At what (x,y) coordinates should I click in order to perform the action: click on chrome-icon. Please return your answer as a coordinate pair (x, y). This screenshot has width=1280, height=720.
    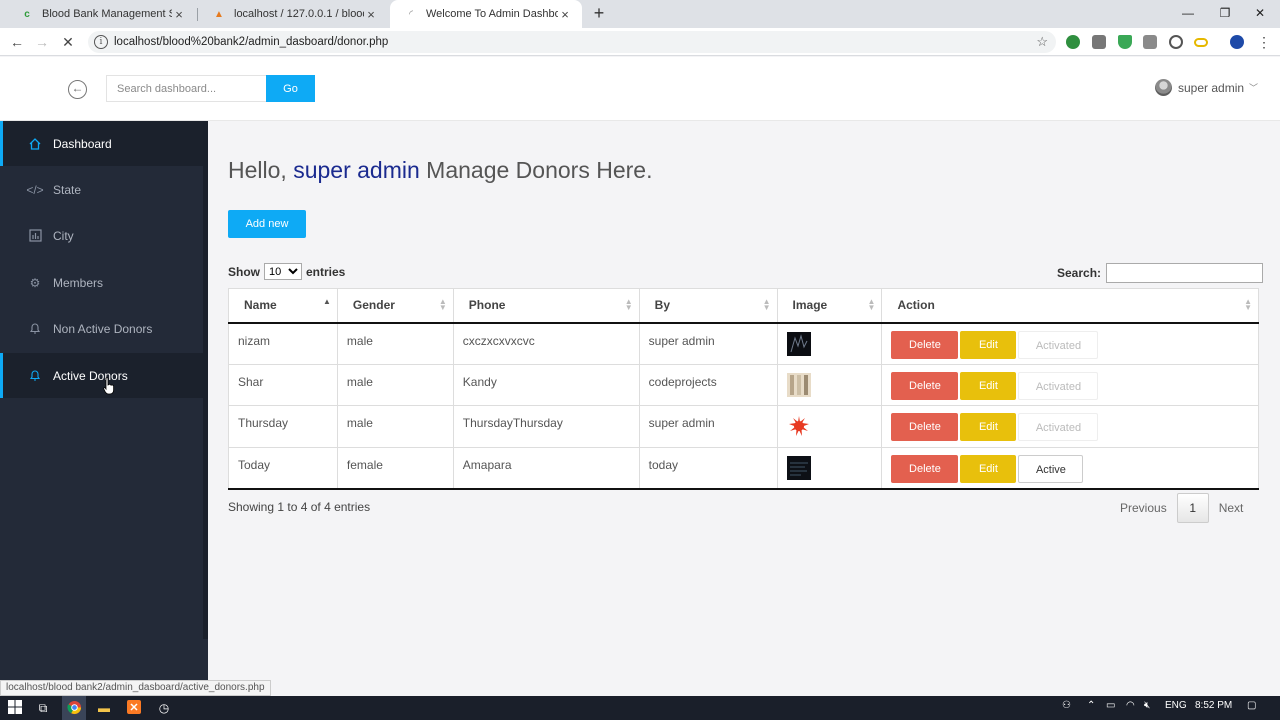
    Looking at the image, I should click on (74, 708).